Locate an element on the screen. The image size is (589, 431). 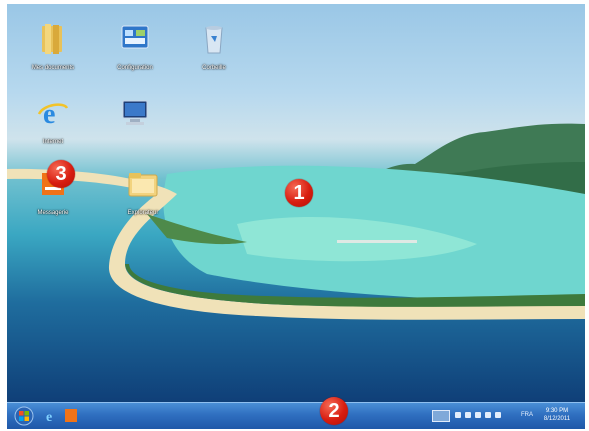
callout-2: 2 is located at coordinates (334, 411).